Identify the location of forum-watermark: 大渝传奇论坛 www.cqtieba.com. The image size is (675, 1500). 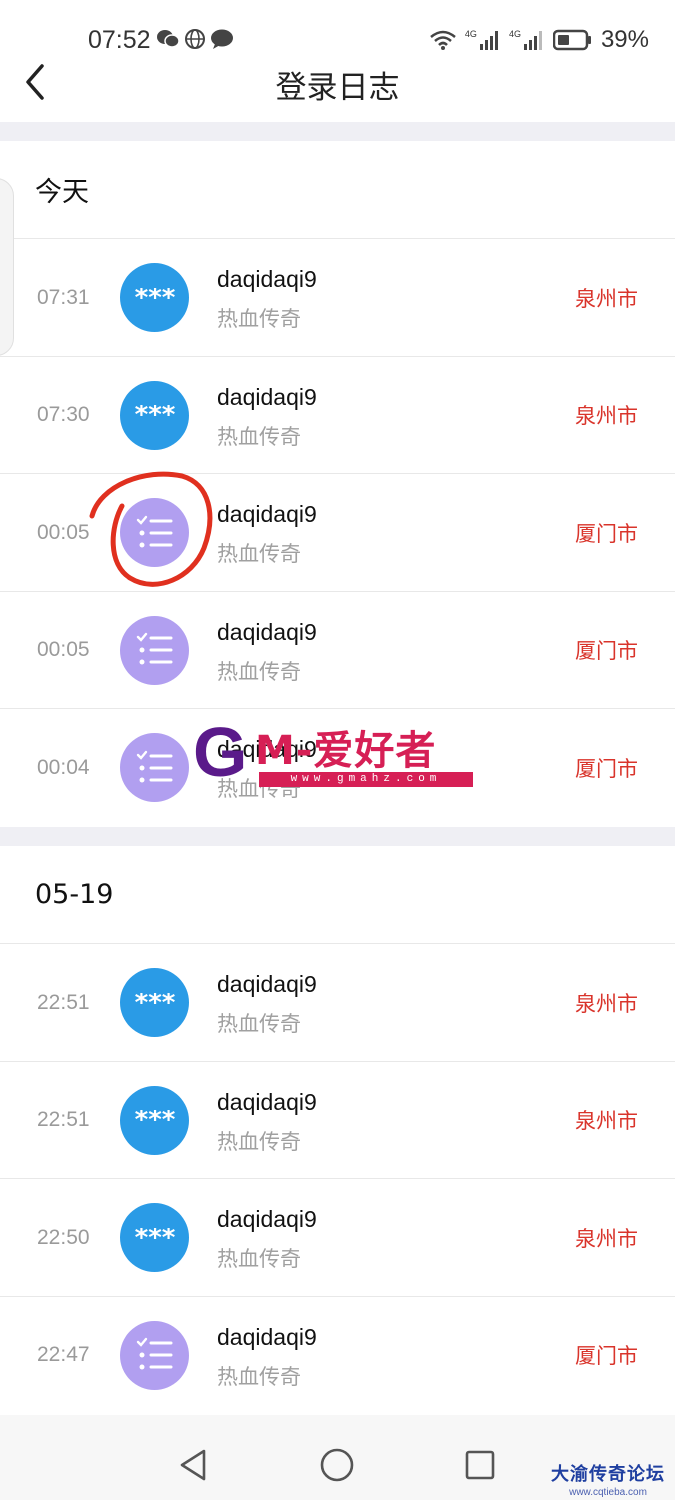
(608, 1479).